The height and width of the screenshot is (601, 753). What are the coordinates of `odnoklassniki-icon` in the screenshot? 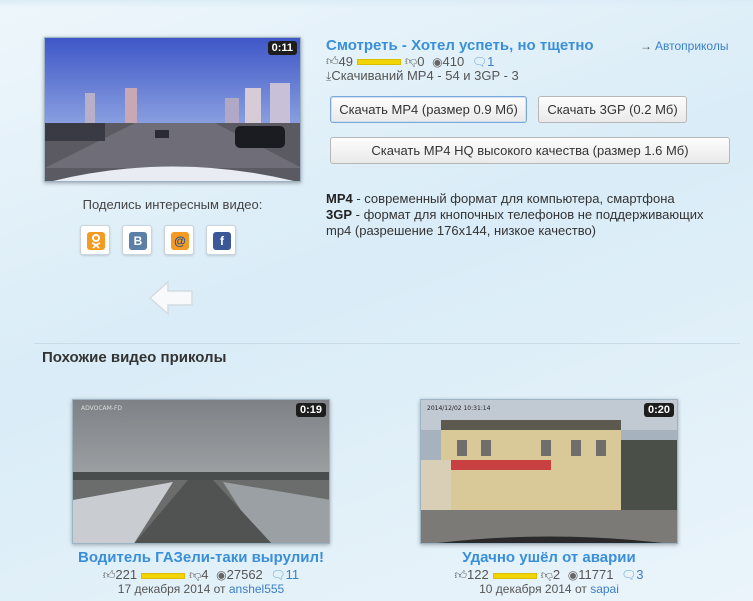 It's located at (96, 241).